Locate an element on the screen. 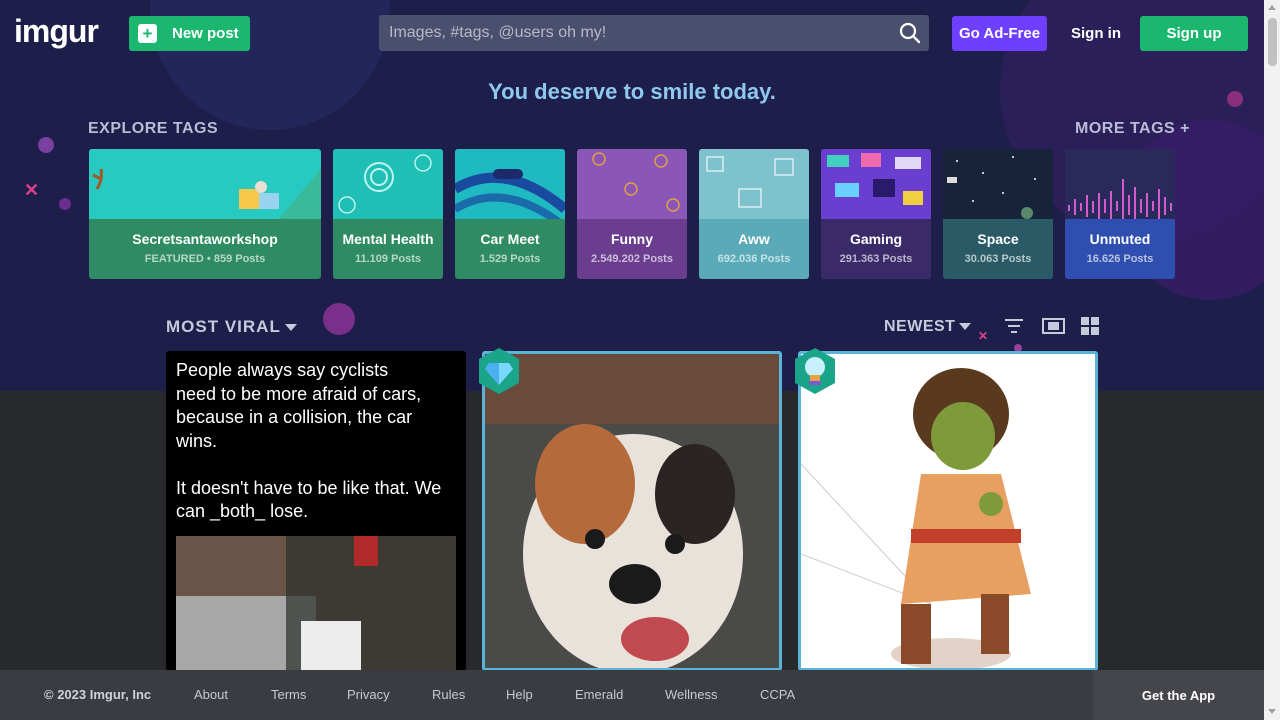 This screenshot has height=720, width=1280. grid-view-icon is located at coordinates (1090, 326).